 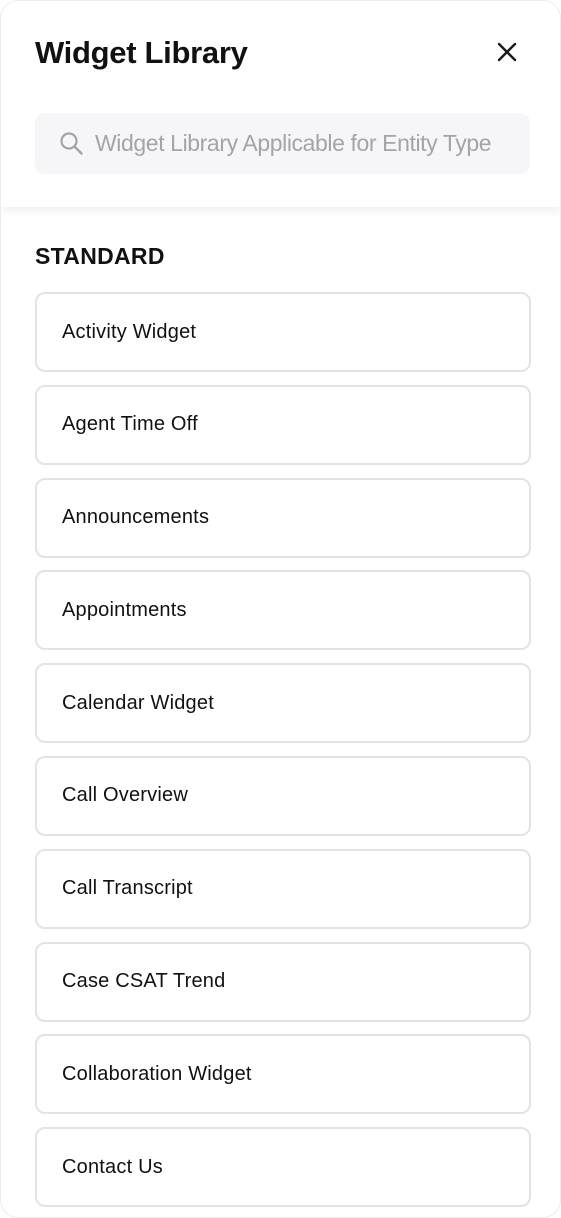 What do you see at coordinates (283, 1074) in the screenshot?
I see `widget-item-collaboration-widget: Collaboration Widget` at bounding box center [283, 1074].